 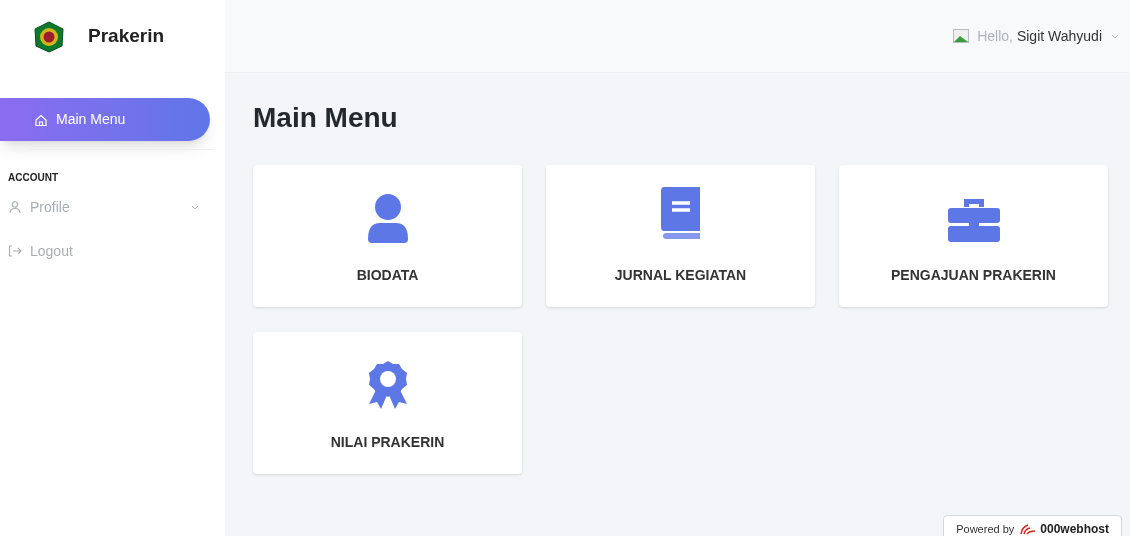 I want to click on menu-card: NILAI PRAKERIN, so click(x=387, y=403).